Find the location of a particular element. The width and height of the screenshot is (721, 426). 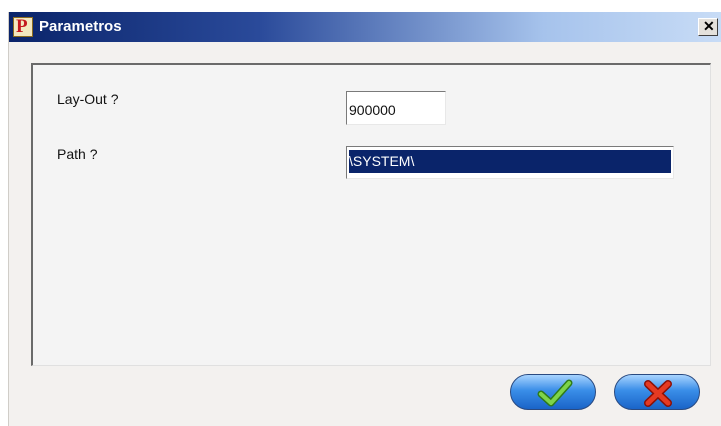

ok-button is located at coordinates (553, 392).